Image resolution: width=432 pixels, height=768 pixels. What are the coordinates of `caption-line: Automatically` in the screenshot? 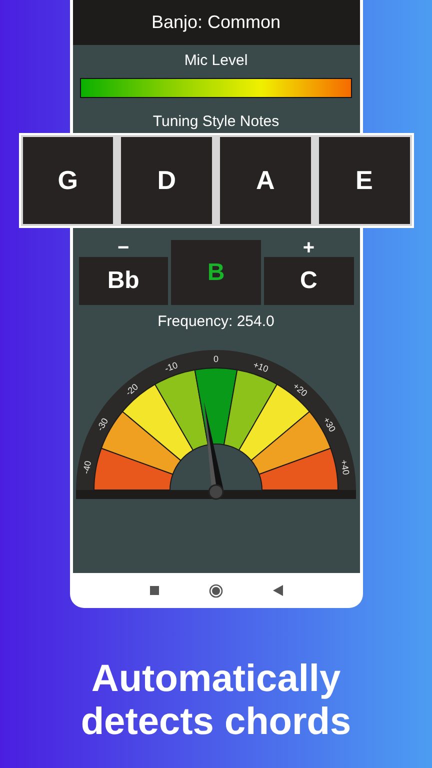 It's located at (216, 679).